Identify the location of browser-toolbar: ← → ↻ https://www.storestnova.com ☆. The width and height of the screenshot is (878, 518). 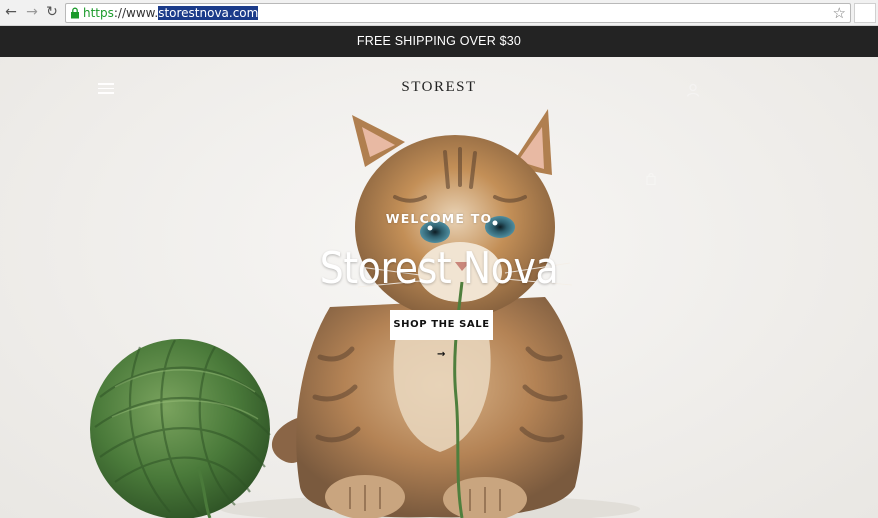
(439, 13).